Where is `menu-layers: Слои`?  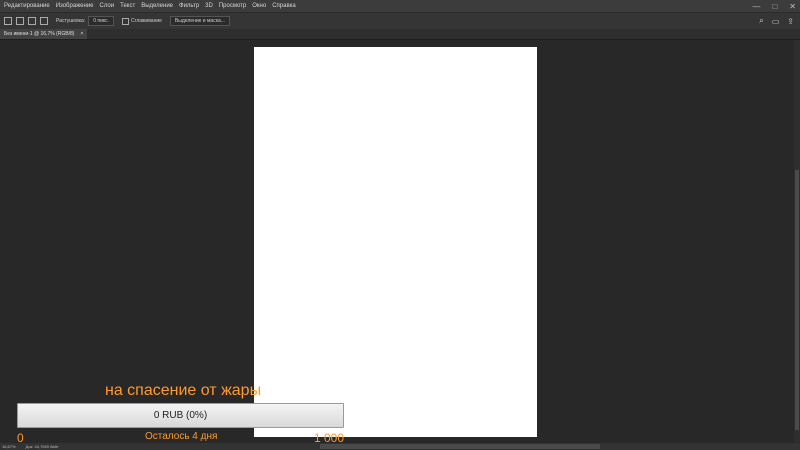
menu-layers: Слои is located at coordinates (107, 6).